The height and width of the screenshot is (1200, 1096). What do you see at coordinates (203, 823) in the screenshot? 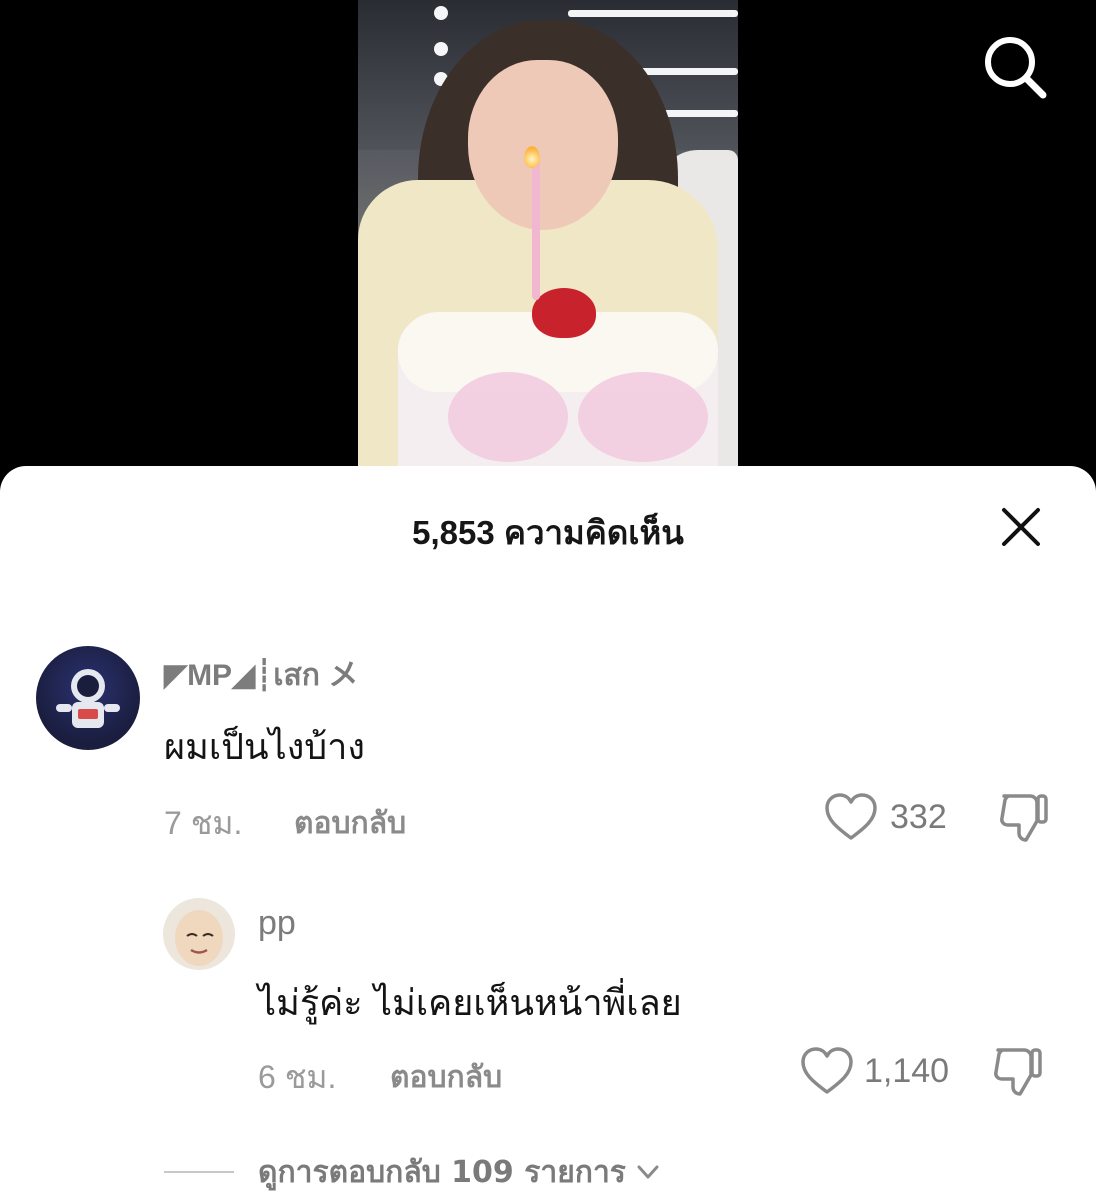
I see `comment-time: 7 ชม.` at bounding box center [203, 823].